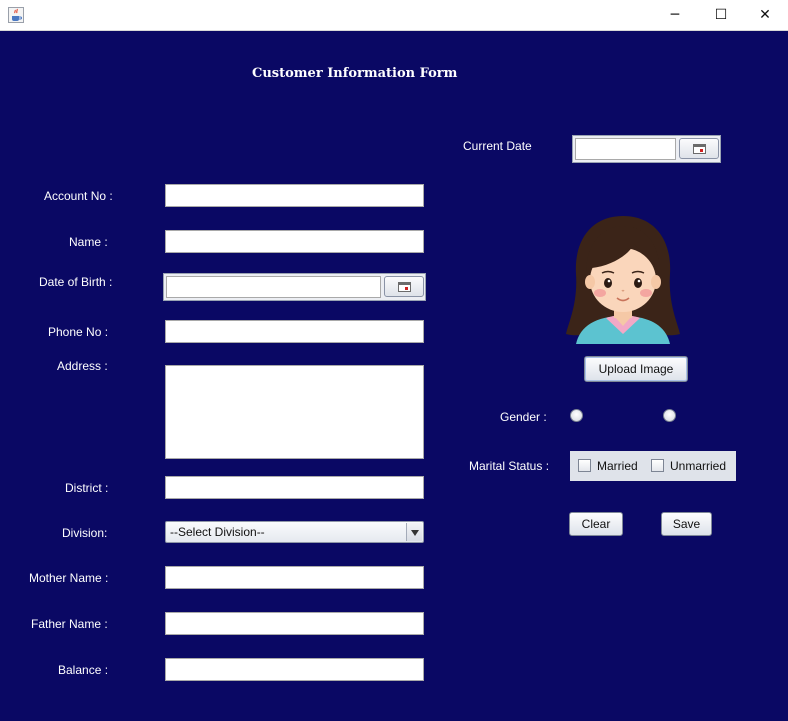 The image size is (788, 721). Describe the element at coordinates (88, 242) in the screenshot. I see `name-label: Name :` at that location.